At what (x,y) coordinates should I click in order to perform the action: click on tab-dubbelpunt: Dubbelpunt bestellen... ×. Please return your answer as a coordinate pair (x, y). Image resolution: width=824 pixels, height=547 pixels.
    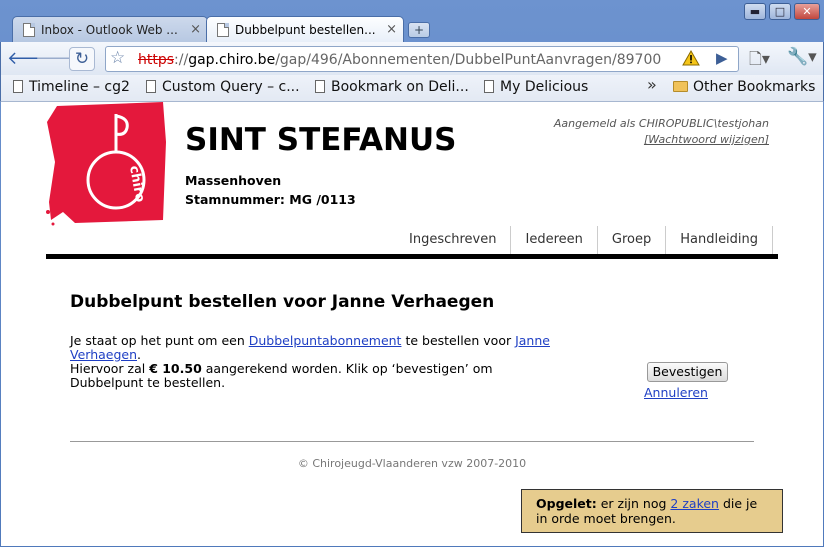
    Looking at the image, I should click on (305, 29).